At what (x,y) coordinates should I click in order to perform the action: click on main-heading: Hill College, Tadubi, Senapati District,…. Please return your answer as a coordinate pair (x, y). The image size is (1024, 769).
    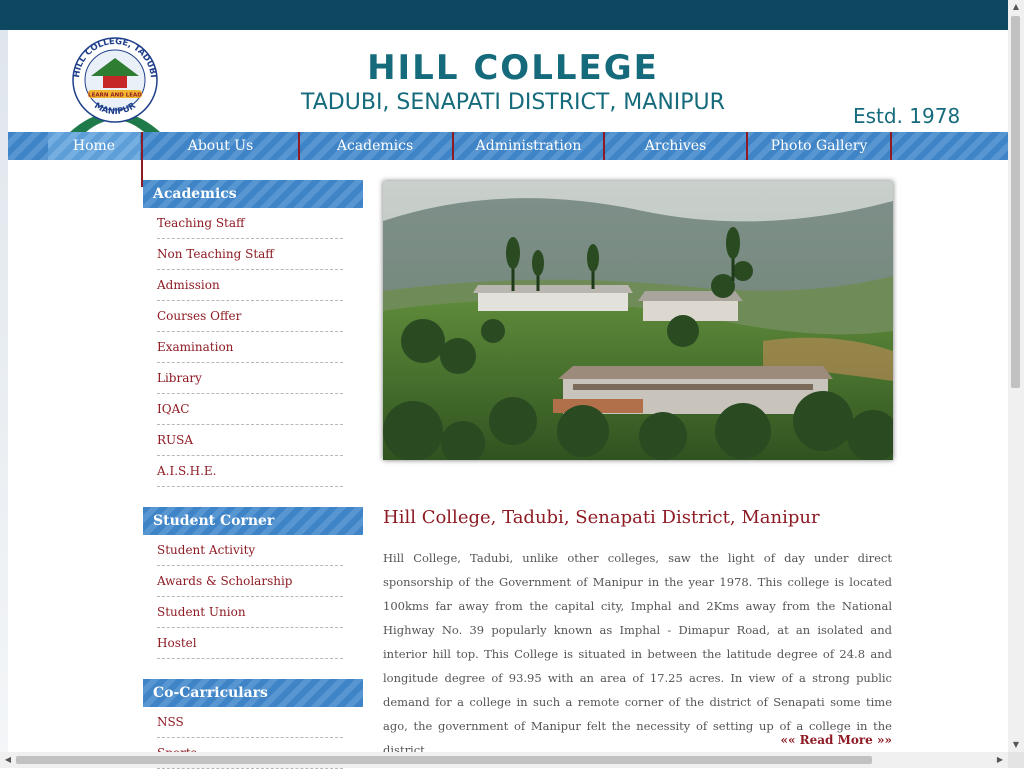
    Looking at the image, I should click on (601, 517).